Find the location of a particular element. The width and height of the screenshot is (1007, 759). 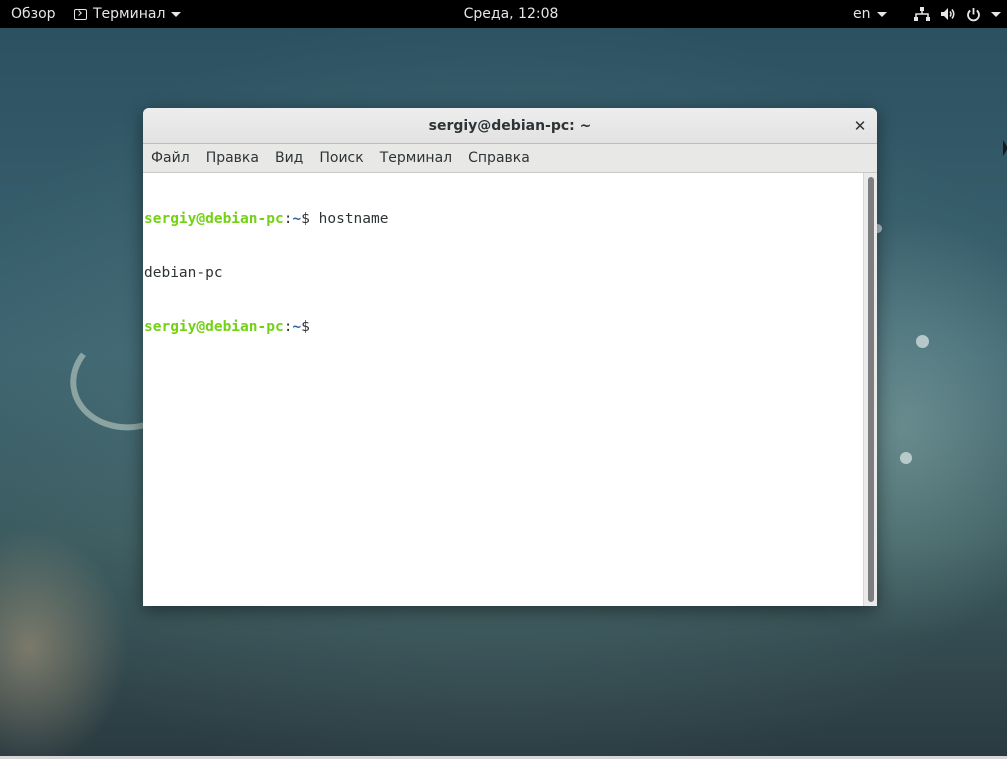

keyboard-layout-button: en is located at coordinates (870, 14).